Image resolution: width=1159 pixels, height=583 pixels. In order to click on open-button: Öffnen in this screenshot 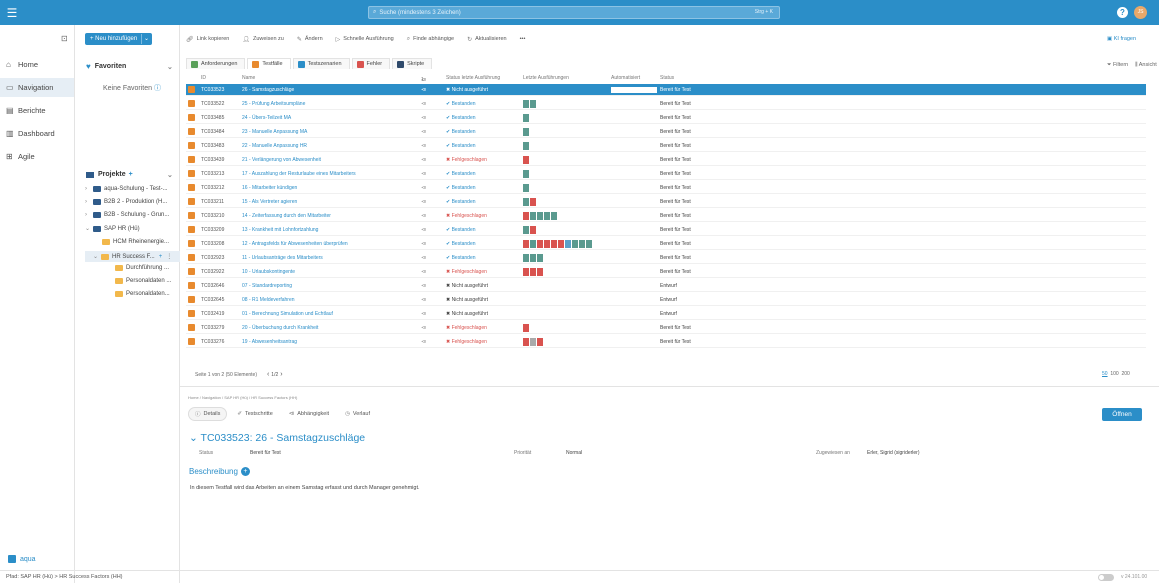, I will do `click(1122, 414)`.